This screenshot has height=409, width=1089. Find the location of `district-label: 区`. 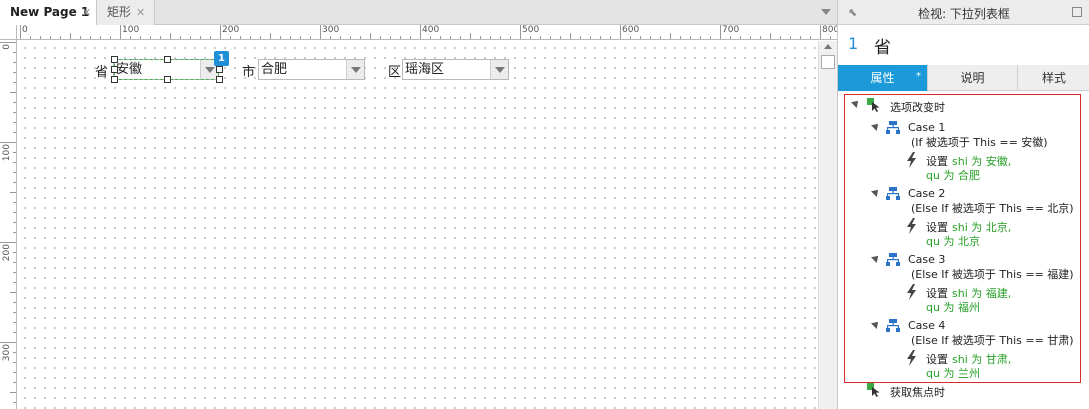

district-label: 区 is located at coordinates (395, 72).